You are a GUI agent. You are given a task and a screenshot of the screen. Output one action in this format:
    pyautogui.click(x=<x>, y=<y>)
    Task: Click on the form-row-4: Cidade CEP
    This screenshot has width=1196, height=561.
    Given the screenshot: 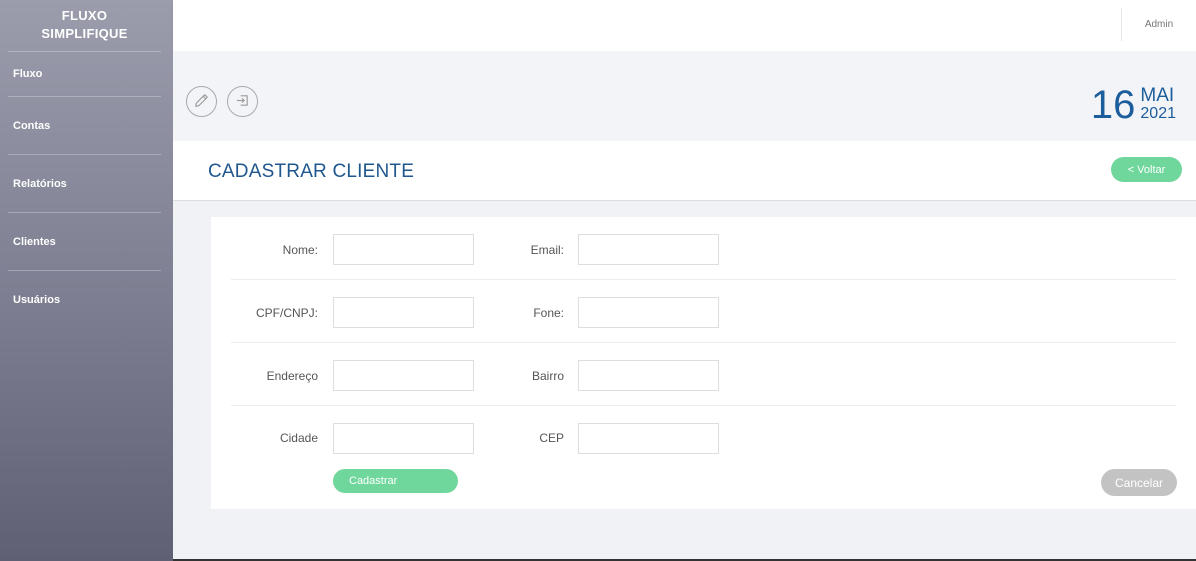 What is the action you would take?
    pyautogui.click(x=703, y=437)
    